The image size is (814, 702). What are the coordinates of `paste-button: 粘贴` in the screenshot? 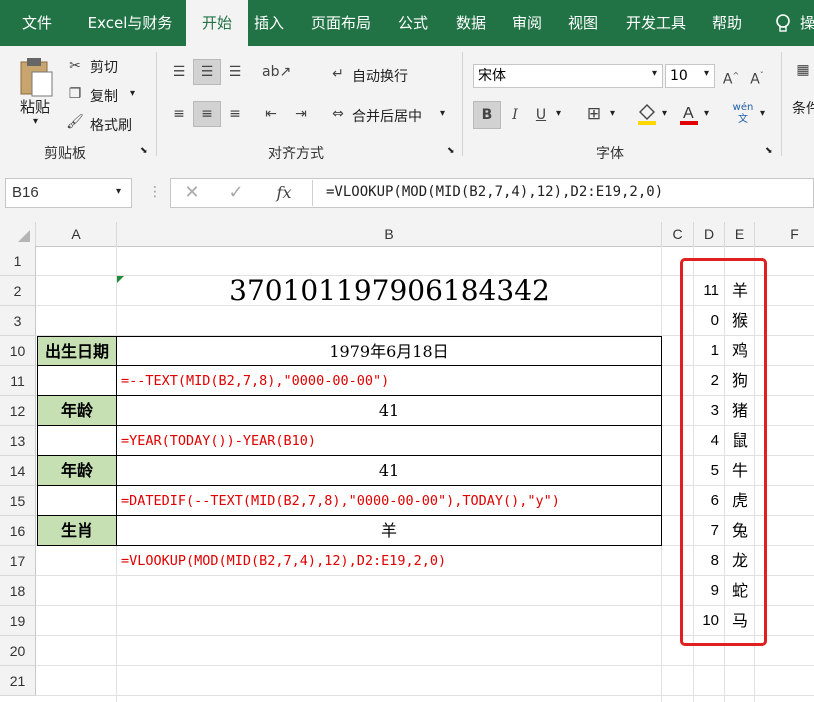 It's located at (35, 106).